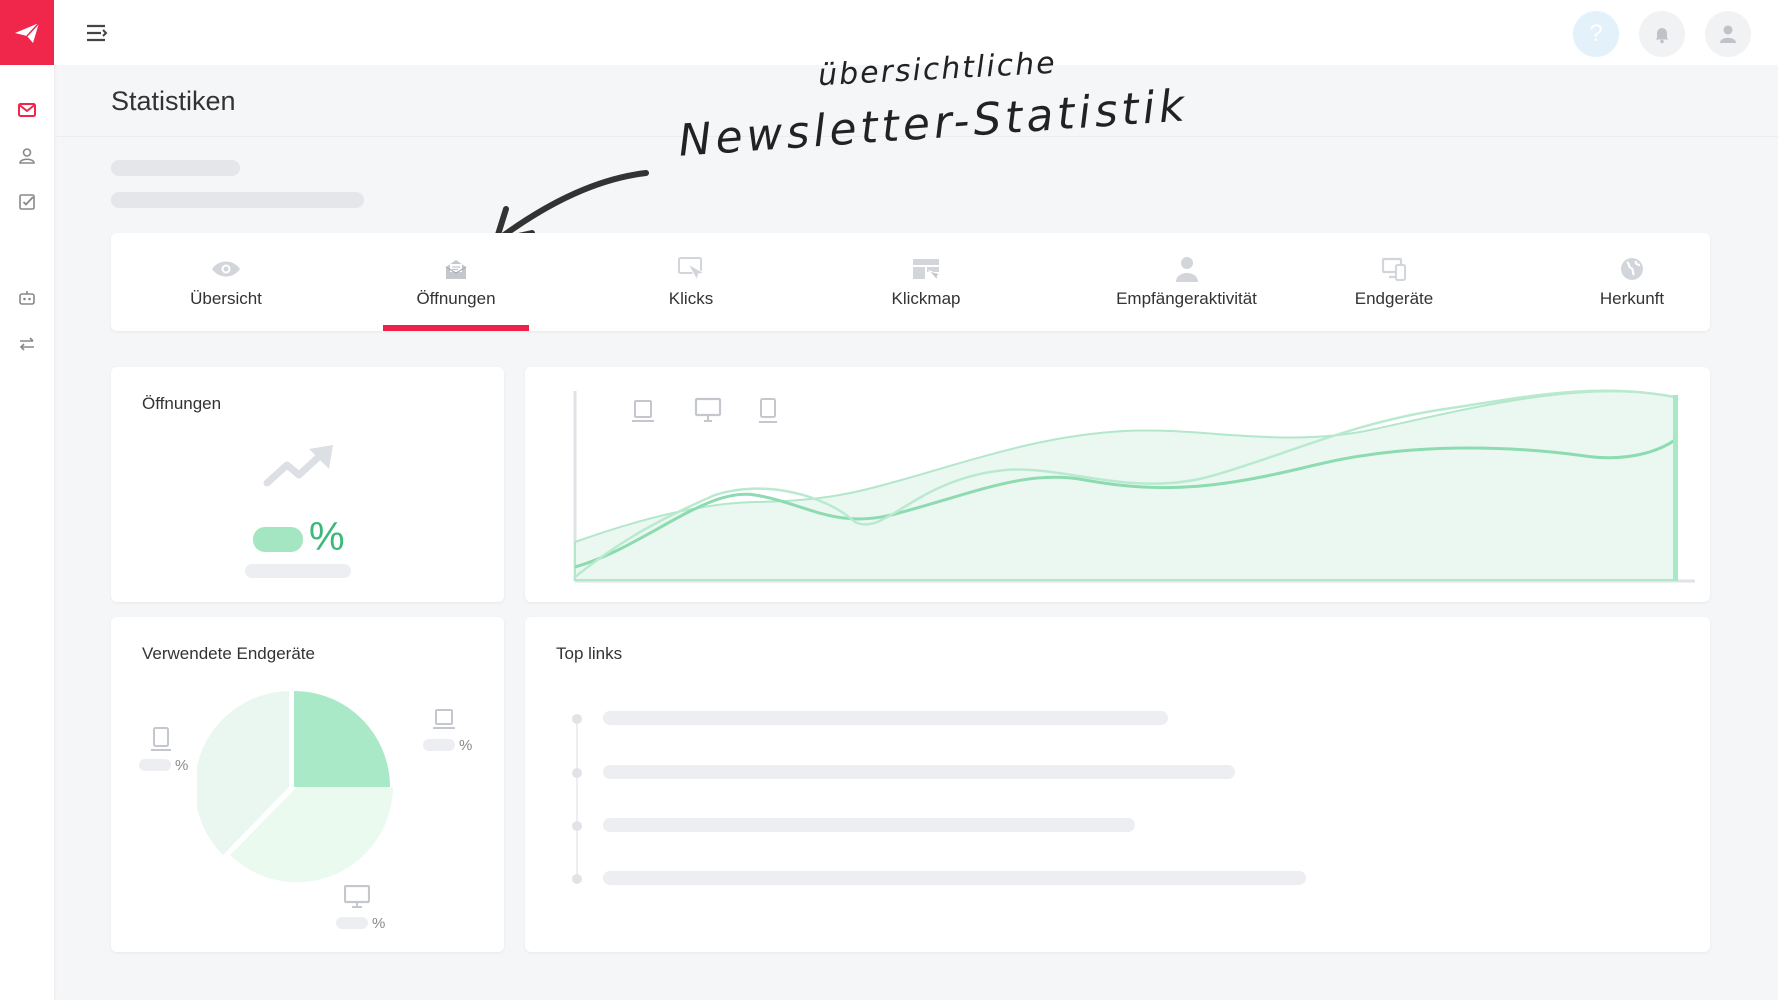  Describe the element at coordinates (926, 270) in the screenshot. I see `clickmap-icon` at that location.